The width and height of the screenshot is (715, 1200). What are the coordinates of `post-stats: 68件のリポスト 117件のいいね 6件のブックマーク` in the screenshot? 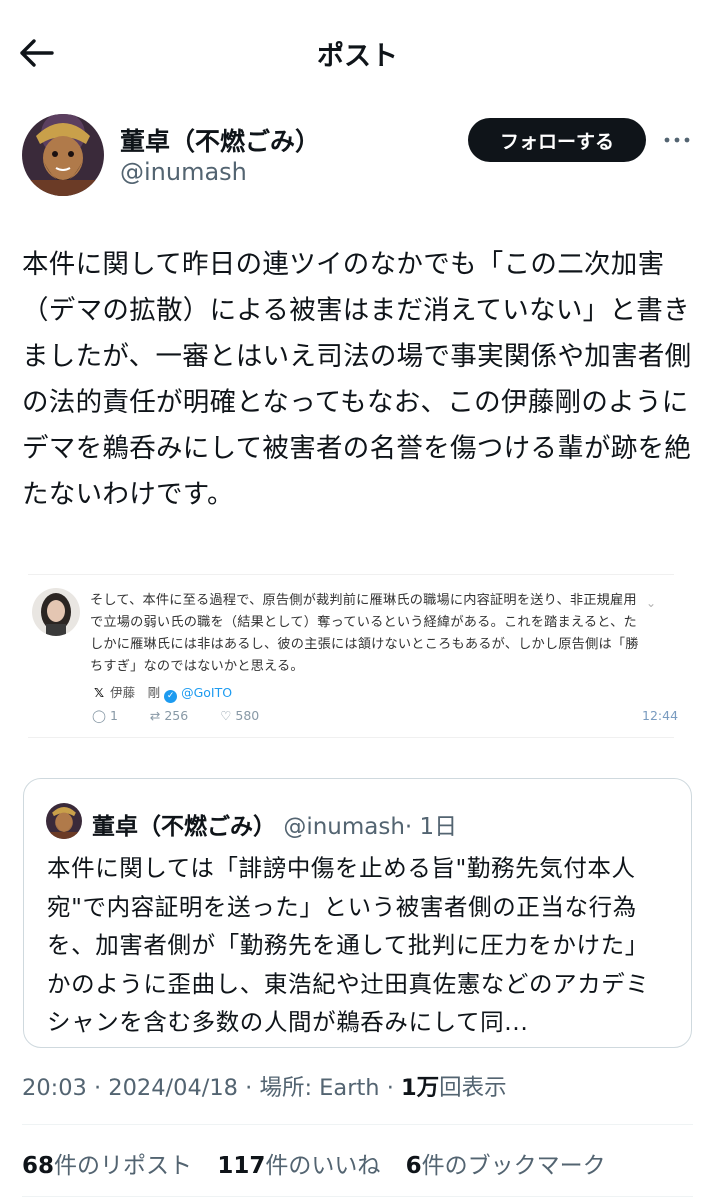 It's located at (323, 1163).